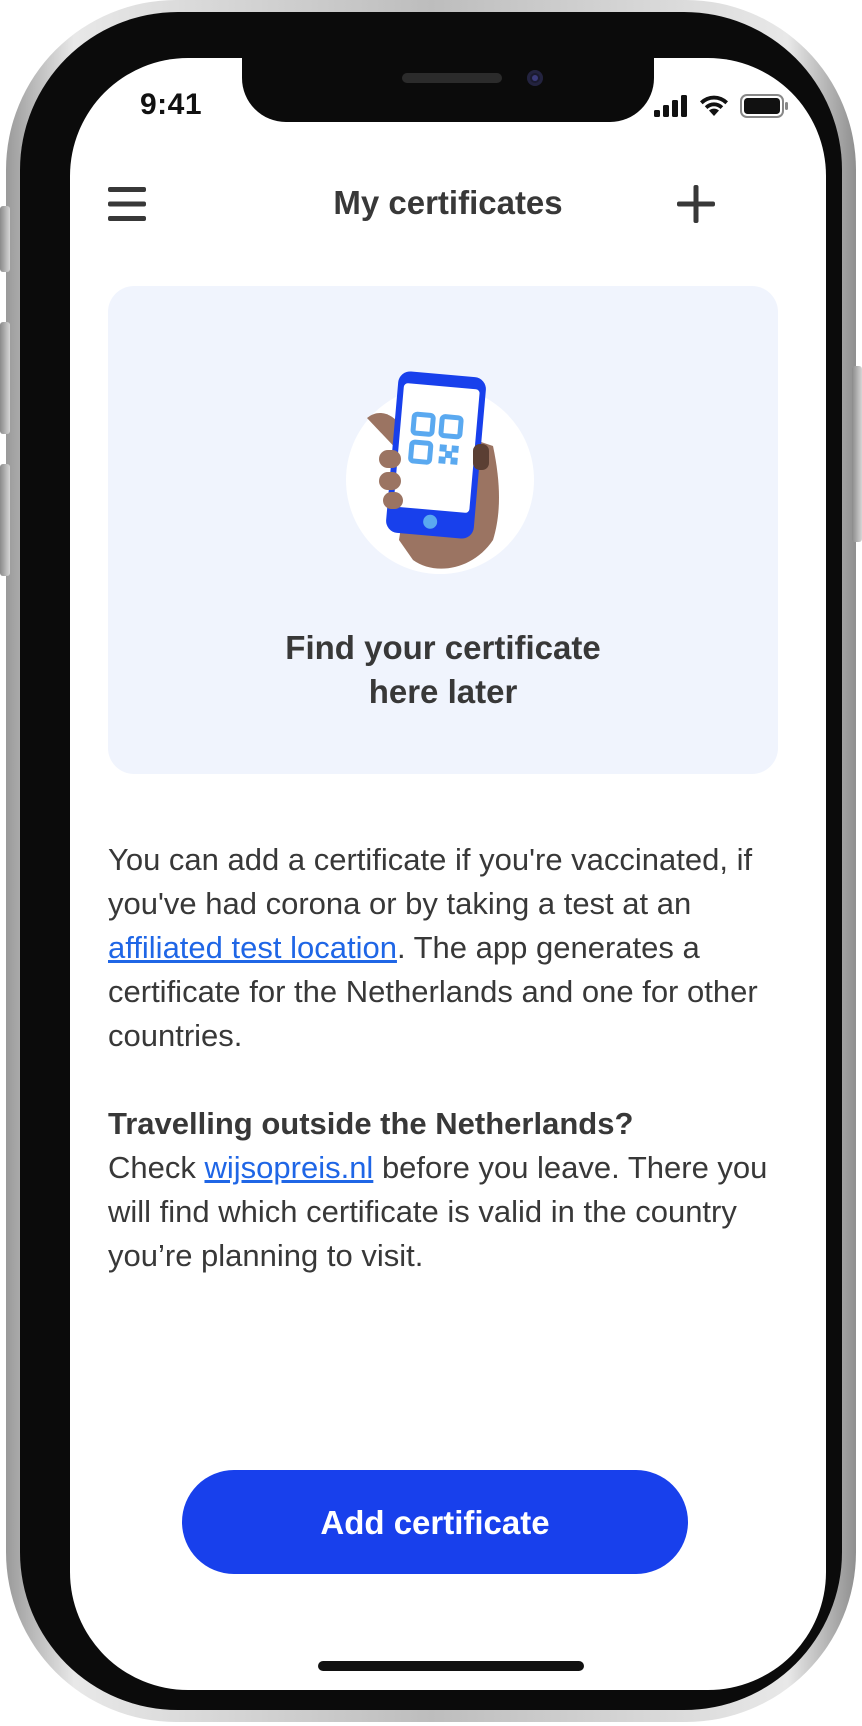 The height and width of the screenshot is (1726, 862). Describe the element at coordinates (171, 104) in the screenshot. I see `status-time: 9:41` at that location.